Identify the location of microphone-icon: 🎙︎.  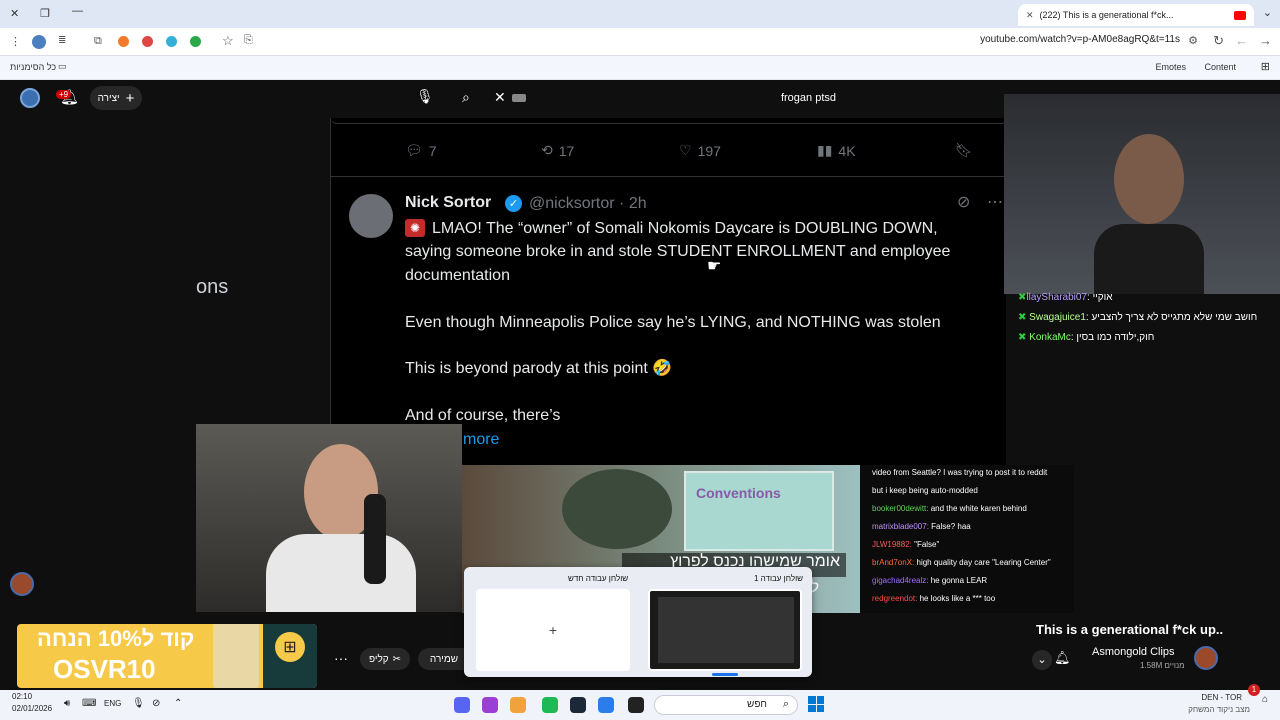
(425, 96).